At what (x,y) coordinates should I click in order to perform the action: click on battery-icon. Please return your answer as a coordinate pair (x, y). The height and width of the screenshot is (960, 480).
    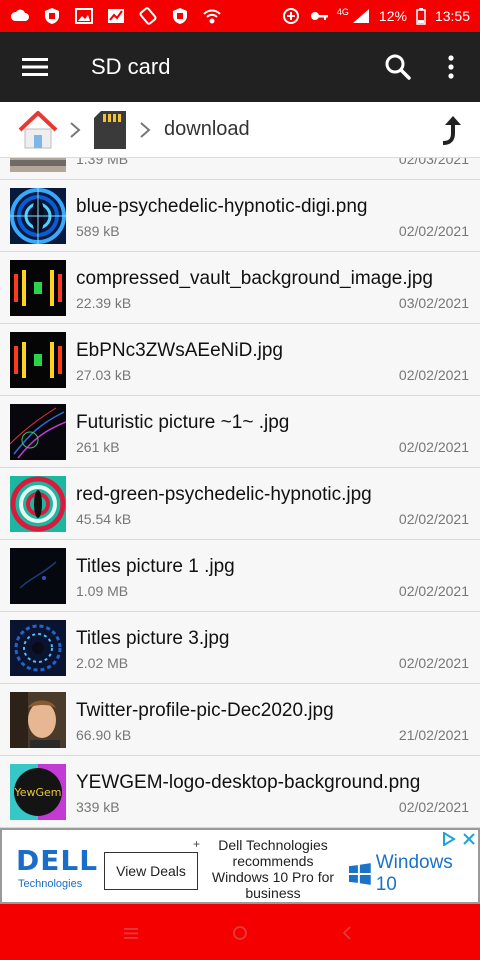
    Looking at the image, I should click on (421, 16).